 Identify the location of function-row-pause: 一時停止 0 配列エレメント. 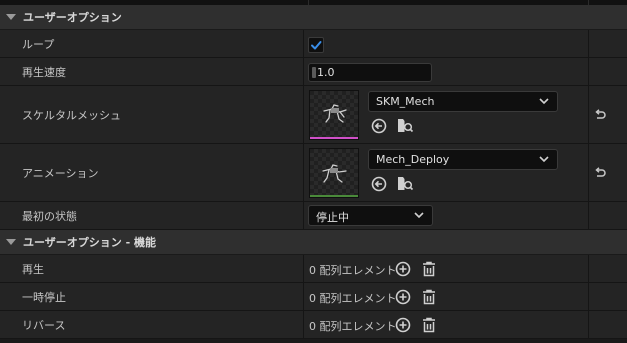
(313, 297).